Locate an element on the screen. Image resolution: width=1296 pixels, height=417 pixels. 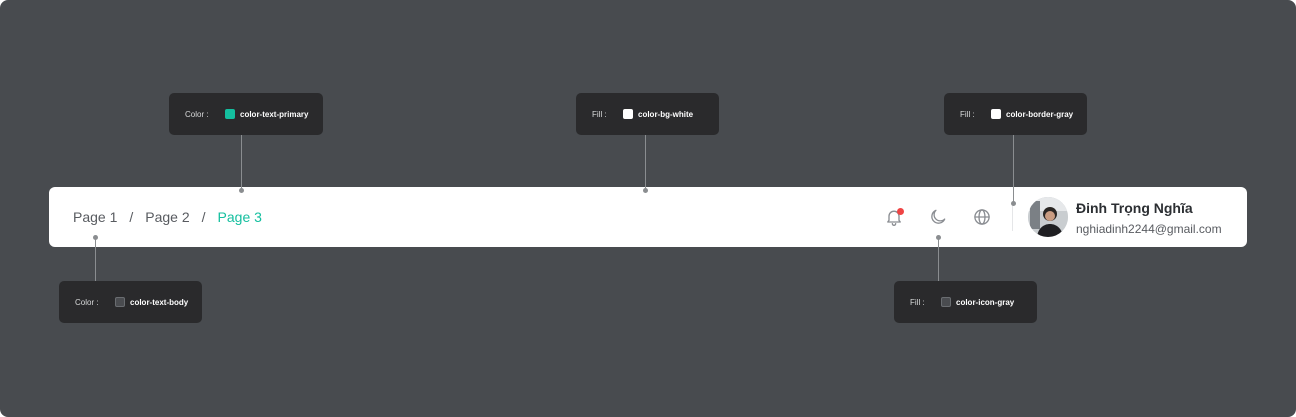
breadcrumb-page-1: Page 1 is located at coordinates (95, 217).